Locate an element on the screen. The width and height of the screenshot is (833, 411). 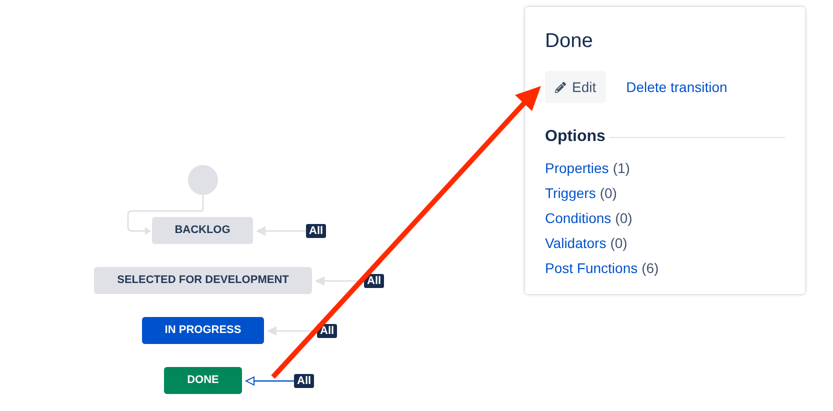
option-link: Validators is located at coordinates (575, 243).